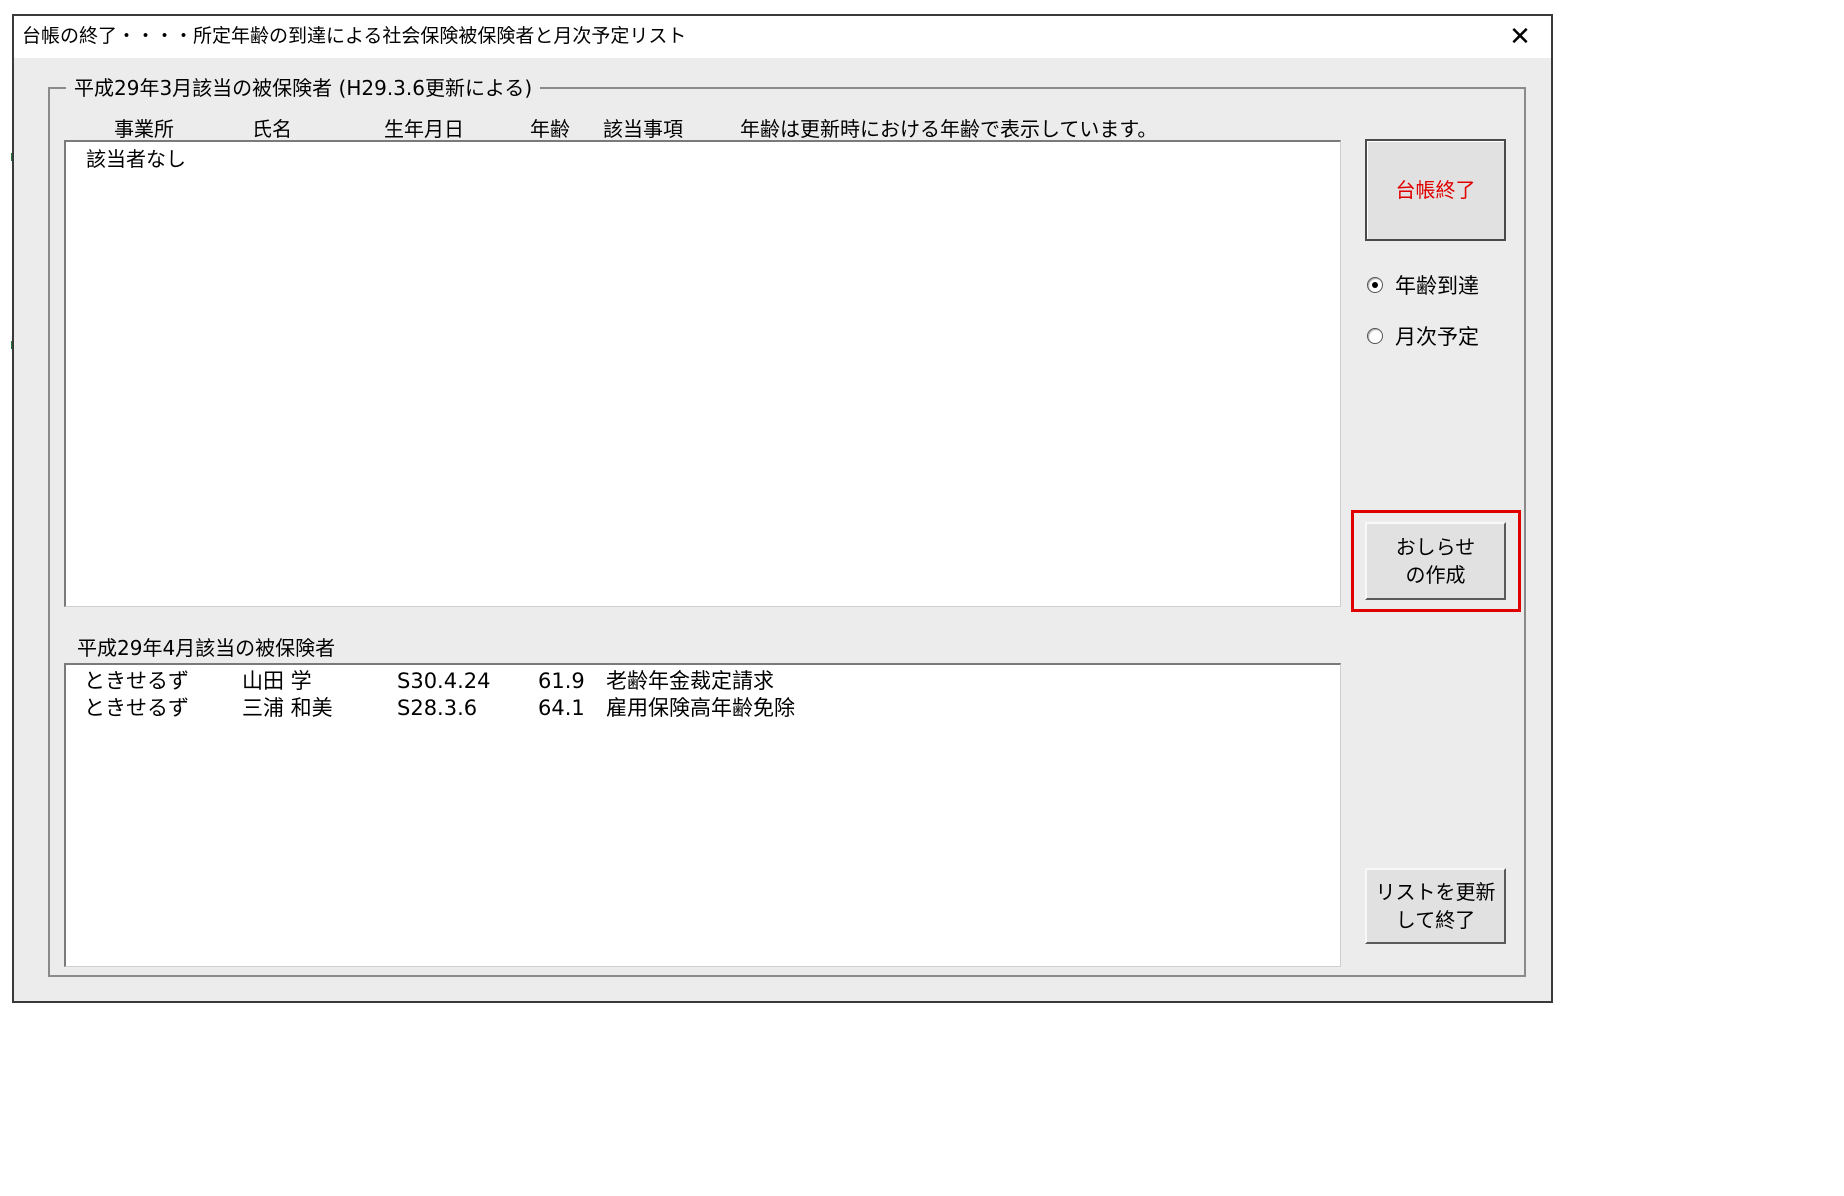  Describe the element at coordinates (643, 129) in the screenshot. I see `column-header-item: 該当事項` at that location.